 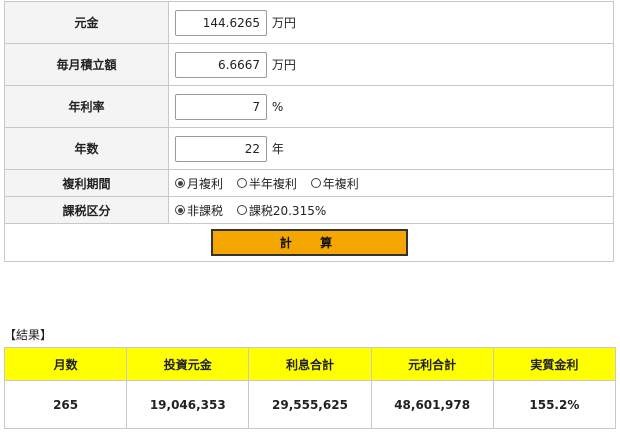 What do you see at coordinates (65, 364) in the screenshot?
I see `header-months: 月数` at bounding box center [65, 364].